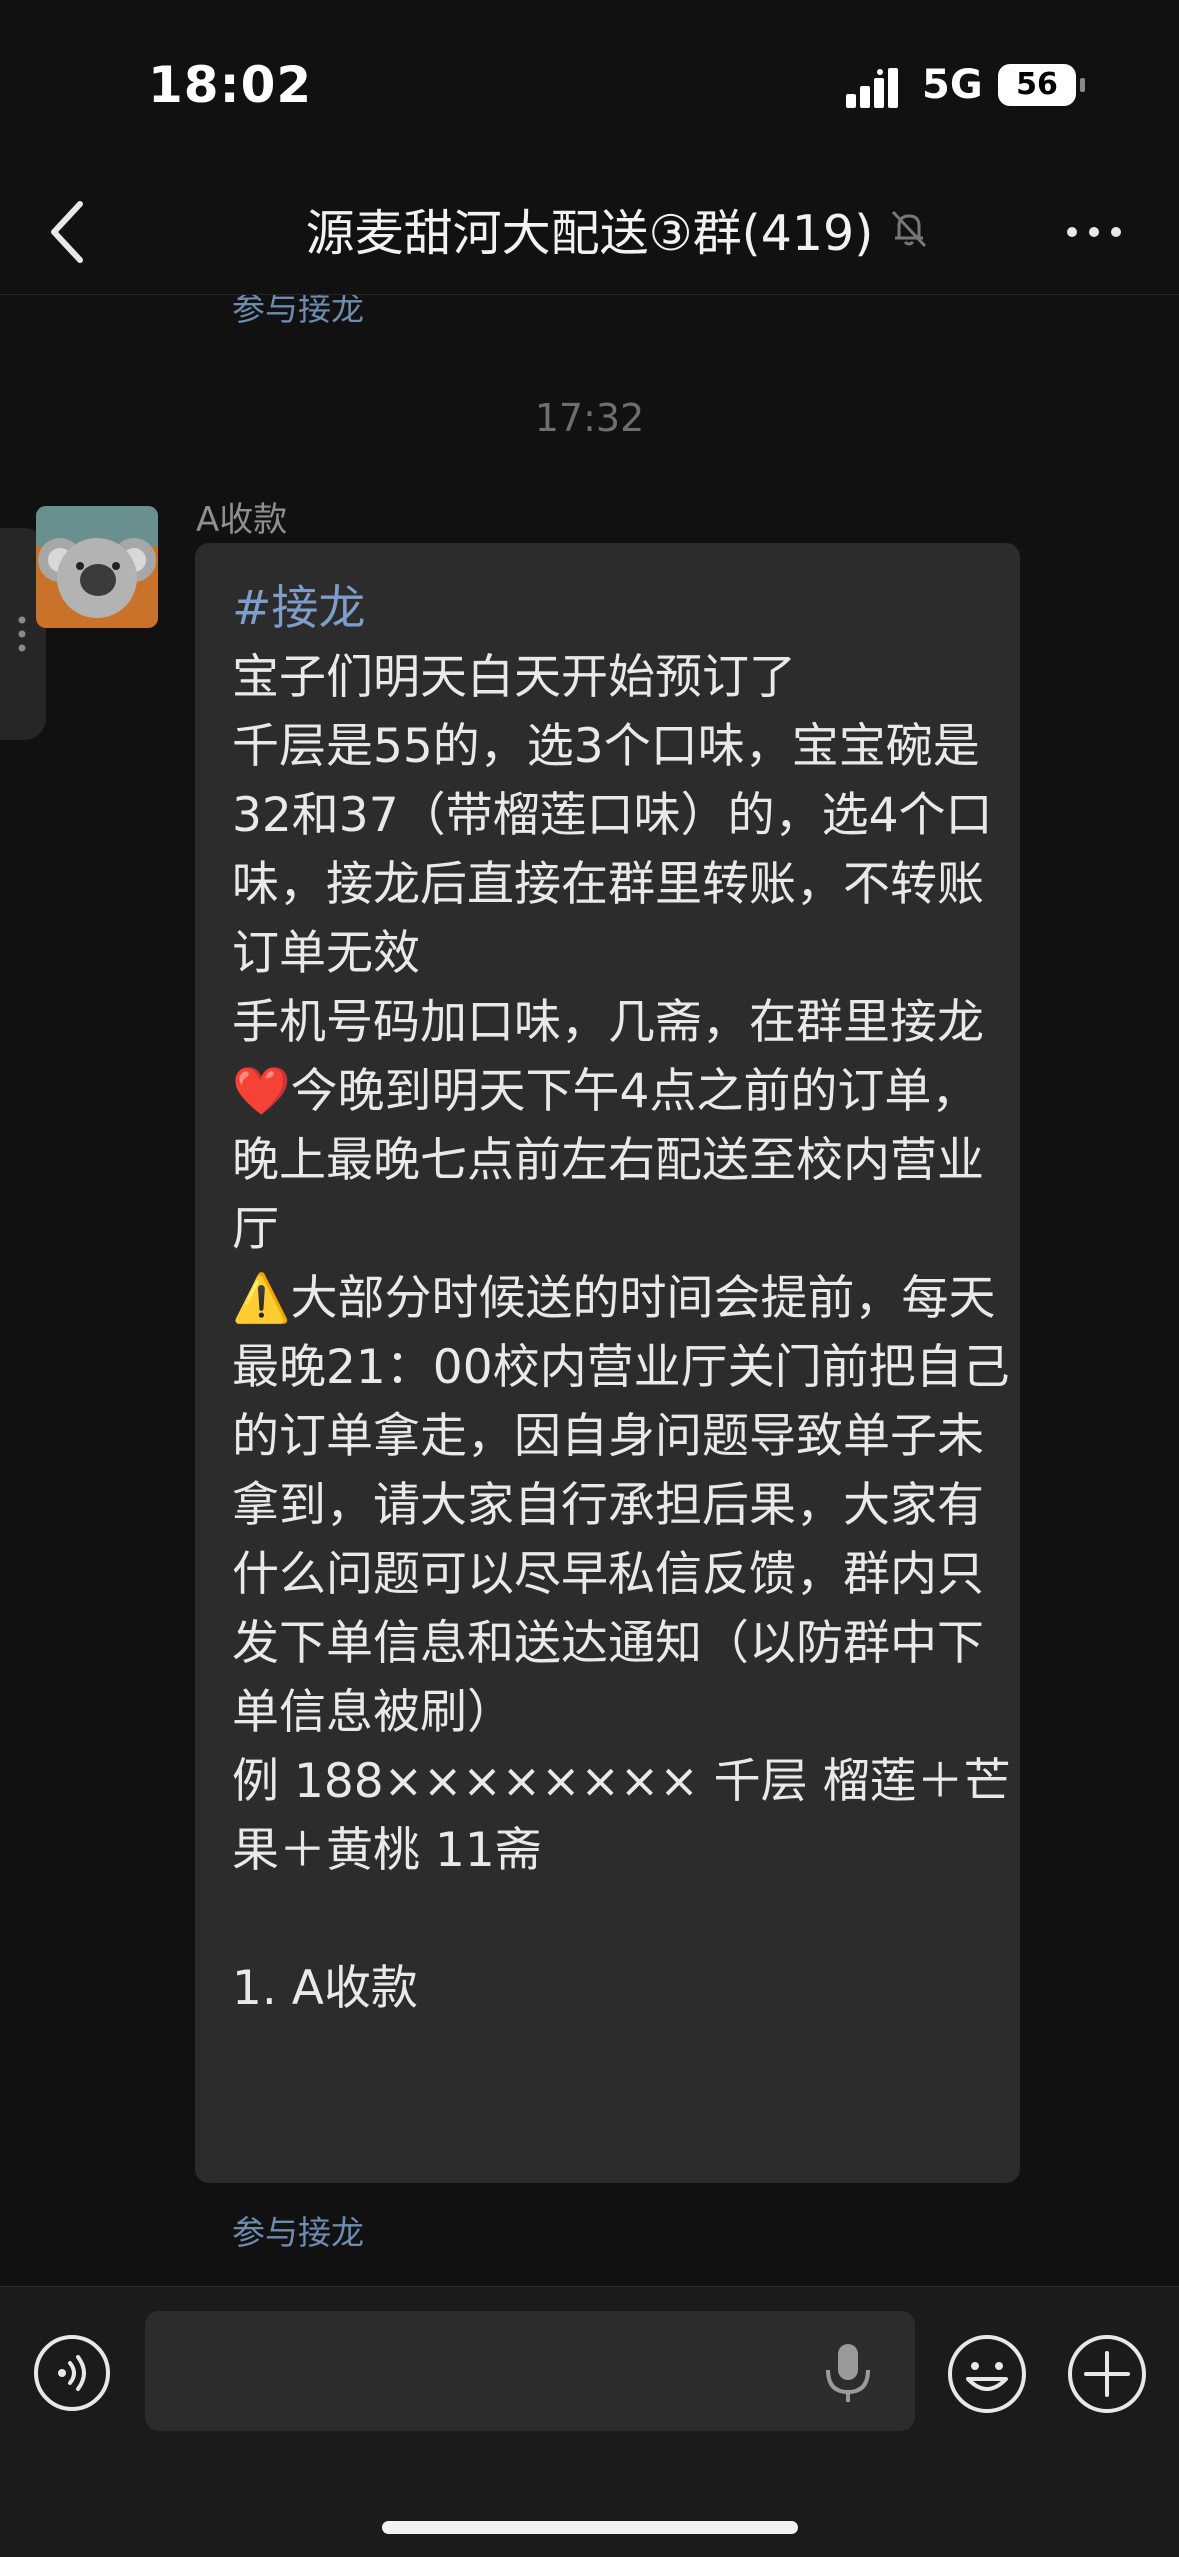 The height and width of the screenshot is (2557, 1179). I want to click on drag-dots-icon, so click(22, 634).